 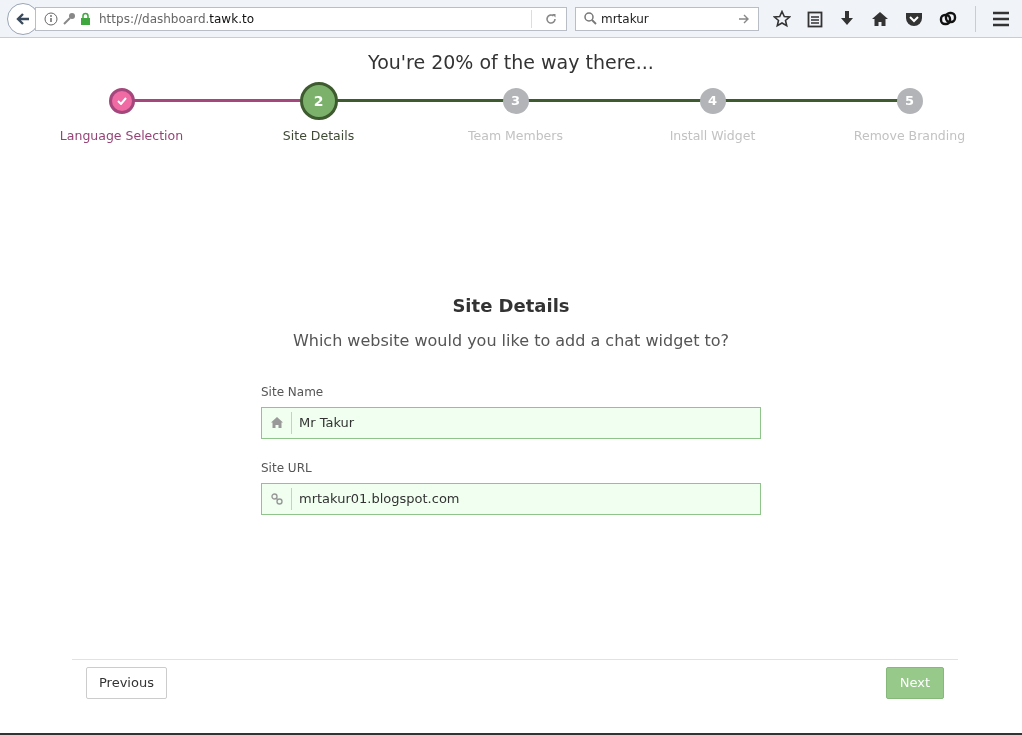 I want to click on step-label: Remove Branding, so click(x=909, y=136).